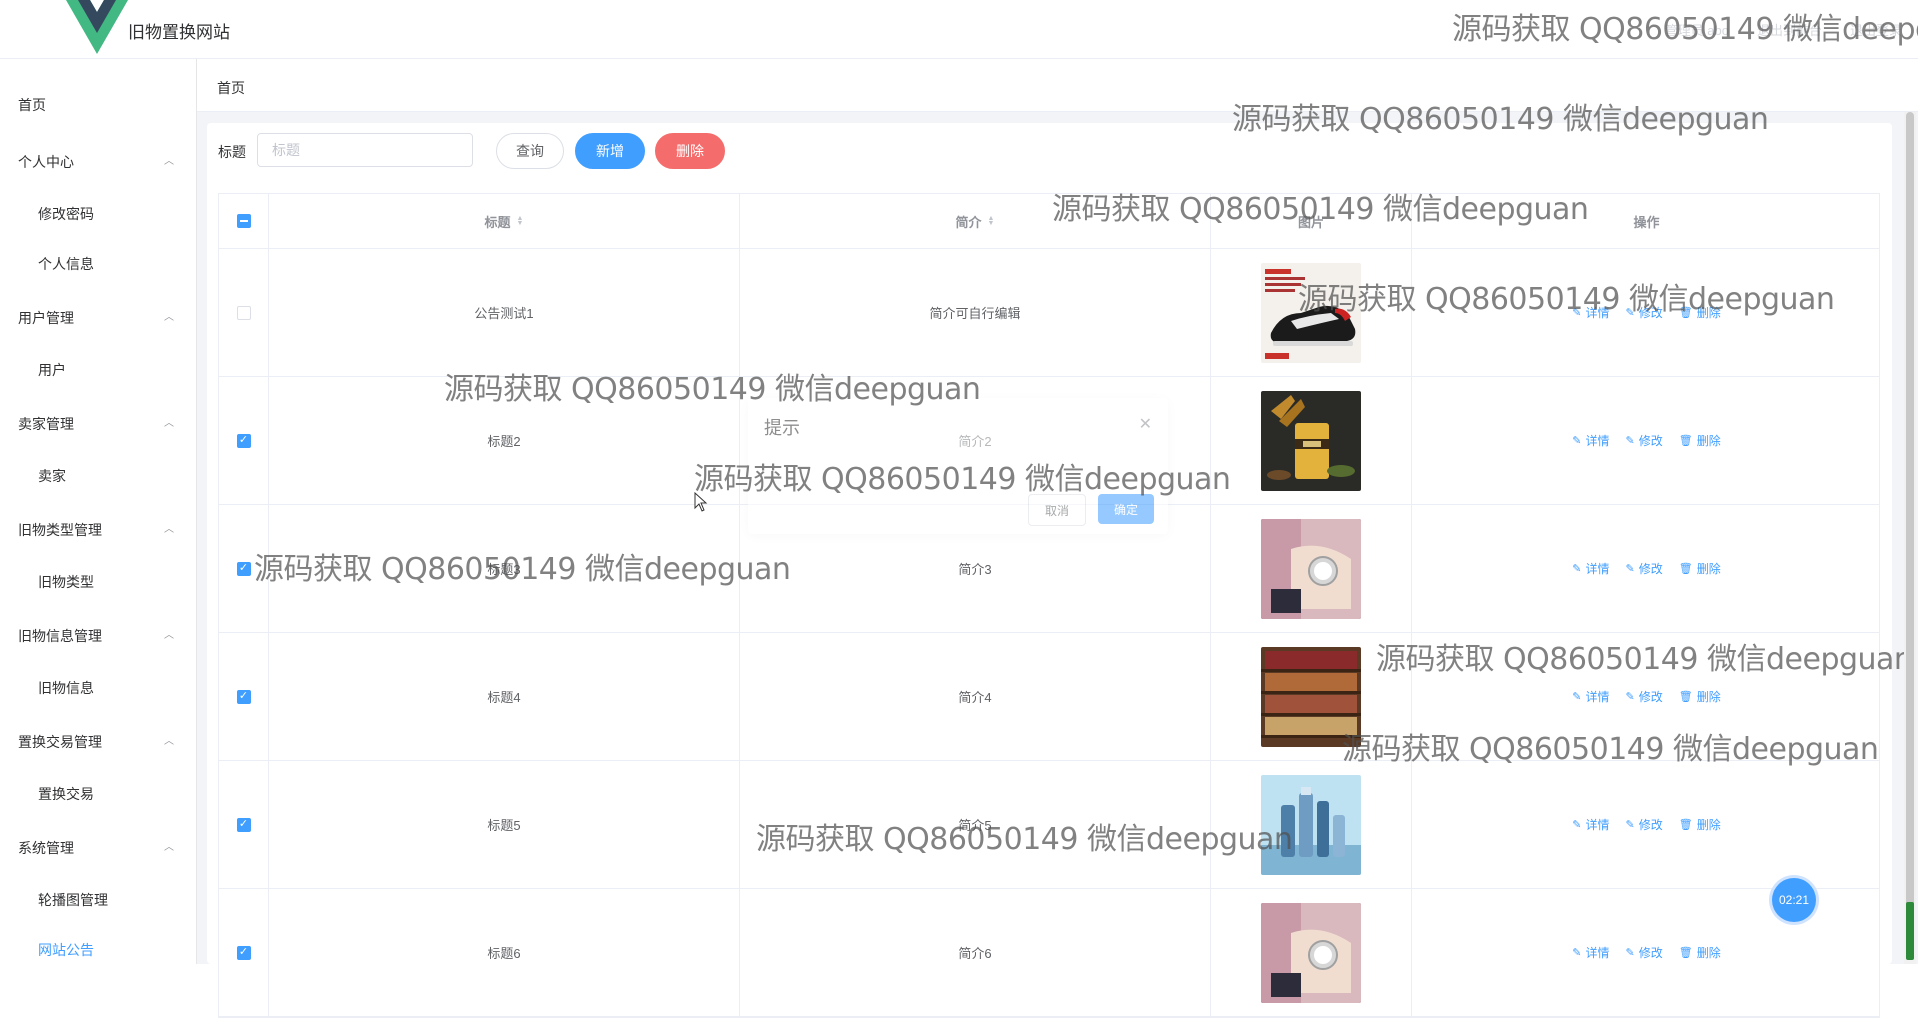 The height and width of the screenshot is (1018, 1918). Describe the element at coordinates (179, 32) in the screenshot. I see `site-title: 旧物置换网站` at that location.